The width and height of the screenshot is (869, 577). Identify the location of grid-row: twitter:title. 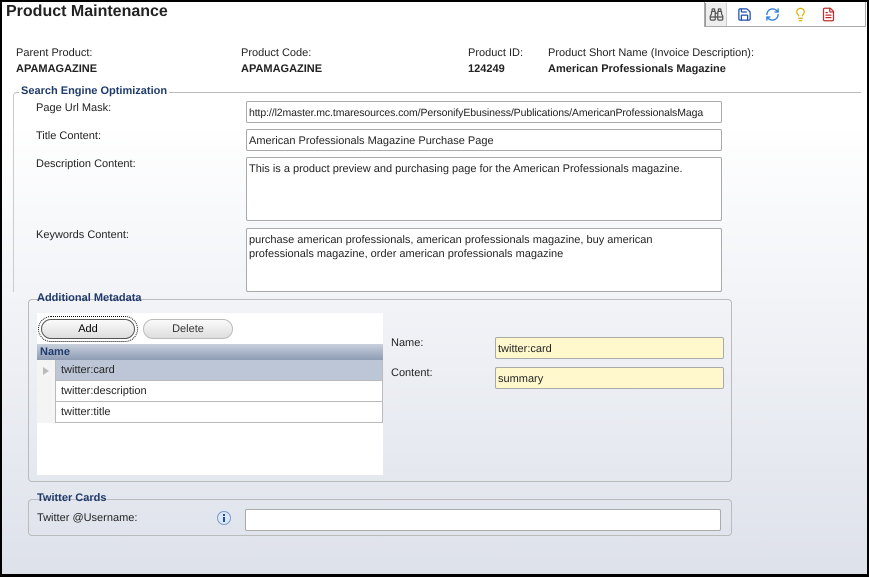
(219, 412).